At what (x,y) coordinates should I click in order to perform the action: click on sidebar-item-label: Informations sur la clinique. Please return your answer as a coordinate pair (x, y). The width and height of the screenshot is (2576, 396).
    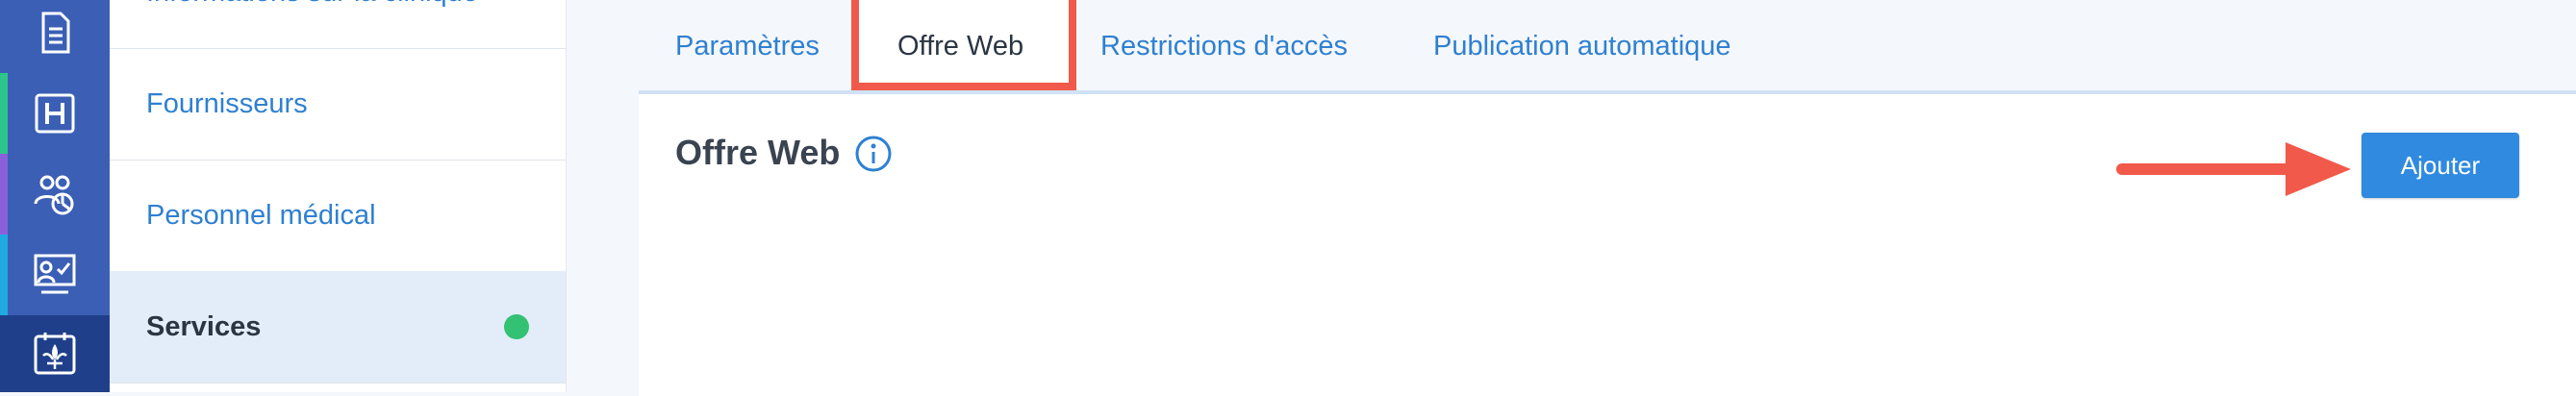
    Looking at the image, I should click on (312, 24).